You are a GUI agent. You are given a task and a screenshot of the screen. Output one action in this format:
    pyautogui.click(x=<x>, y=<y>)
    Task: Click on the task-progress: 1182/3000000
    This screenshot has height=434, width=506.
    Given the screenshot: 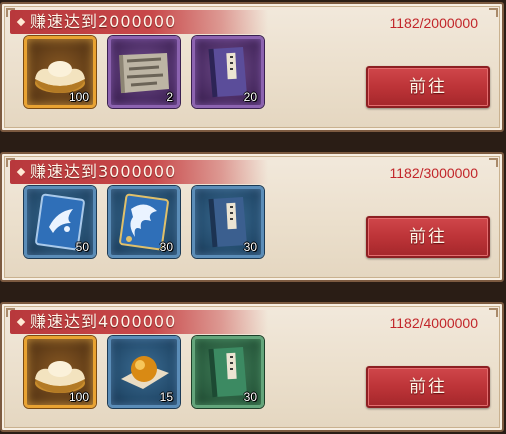 What is the action you would take?
    pyautogui.click(x=434, y=173)
    